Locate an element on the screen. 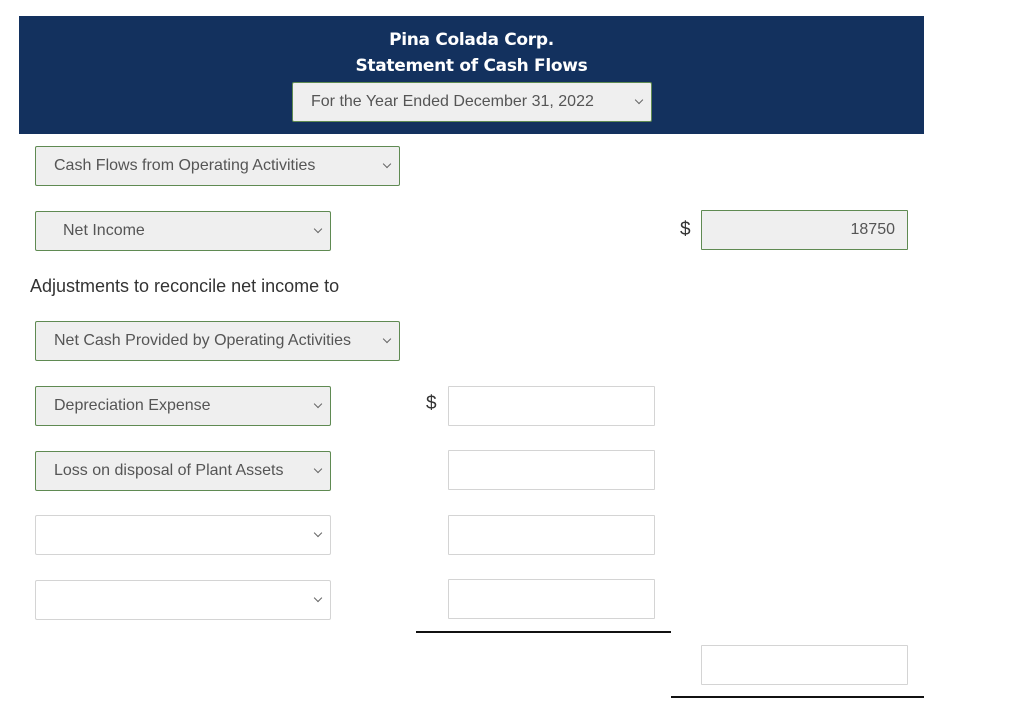 This screenshot has height=706, width=1024. adjustment-select-1: Depreciation Expense is located at coordinates (183, 406).